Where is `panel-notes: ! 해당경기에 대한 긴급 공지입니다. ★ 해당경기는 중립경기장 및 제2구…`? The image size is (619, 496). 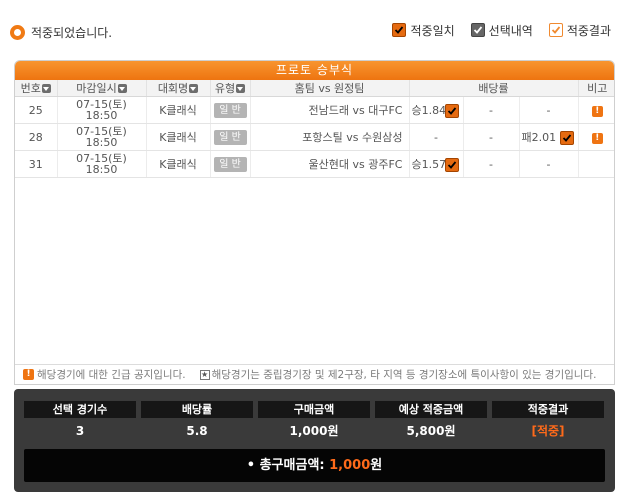
panel-notes: ! 해당경기에 대한 긴급 공지입니다. ★ 해당경기는 중립경기장 및 제2구… is located at coordinates (314, 374).